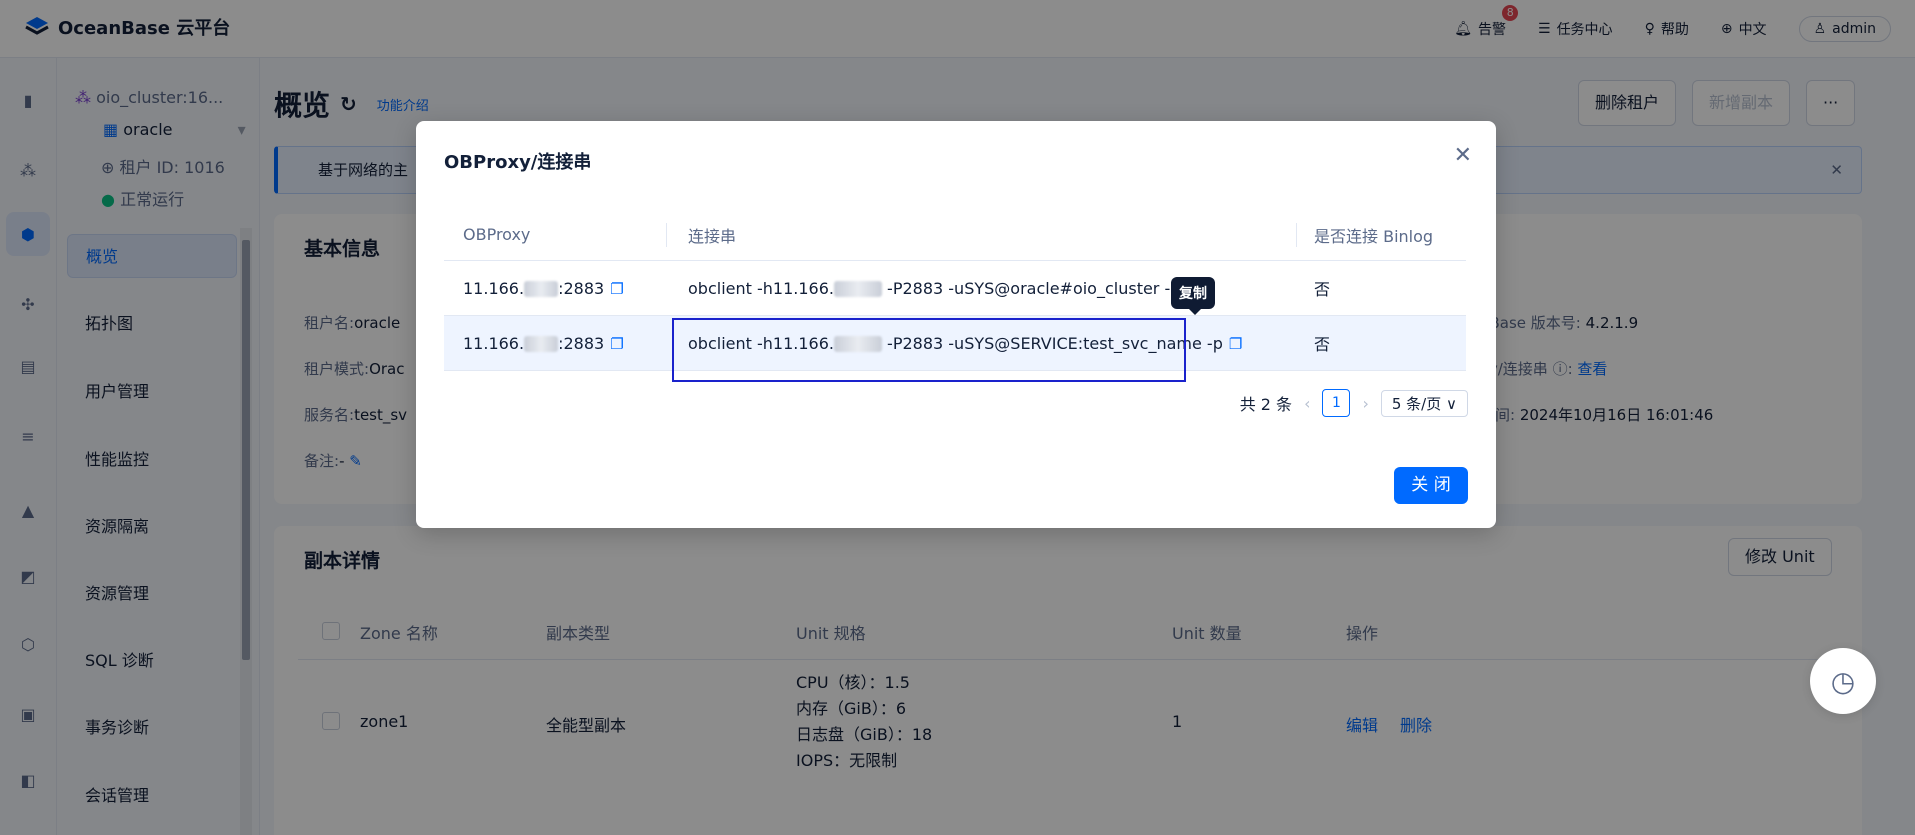  Describe the element at coordinates (1365, 403) in the screenshot. I see `chevron-right-icon: ›` at that location.